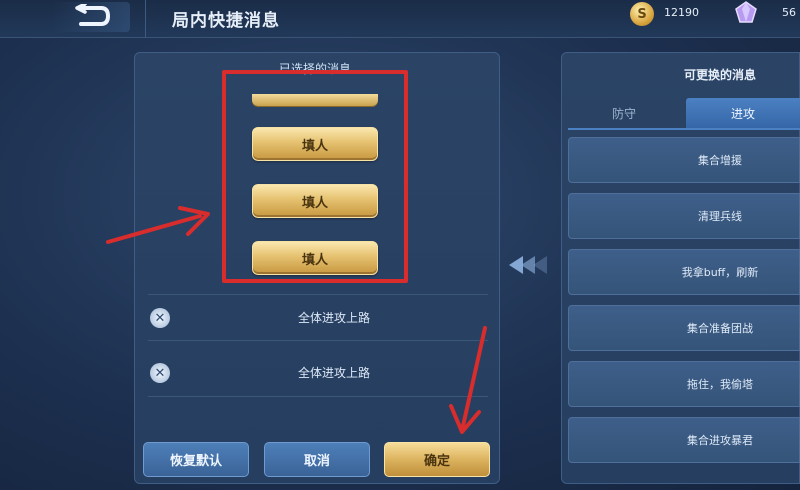 The width and height of the screenshot is (800, 490). I want to click on reset-default-button: 恢复默认, so click(196, 459).